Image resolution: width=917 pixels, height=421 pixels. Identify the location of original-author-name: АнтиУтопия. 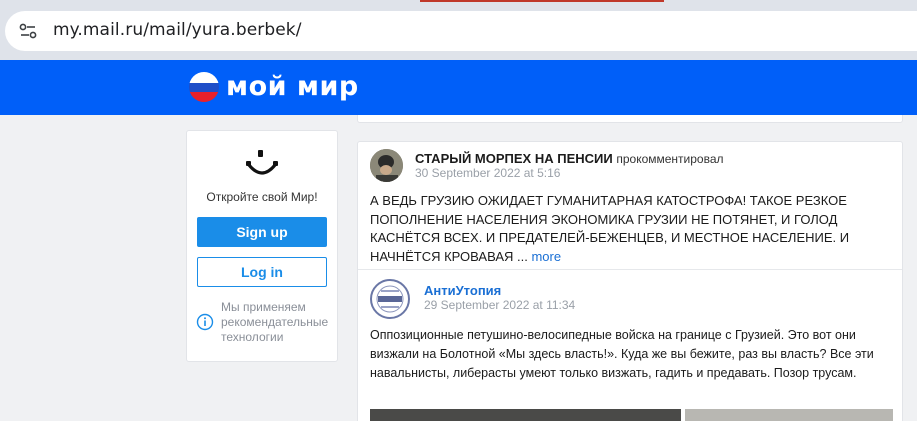
(462, 290).